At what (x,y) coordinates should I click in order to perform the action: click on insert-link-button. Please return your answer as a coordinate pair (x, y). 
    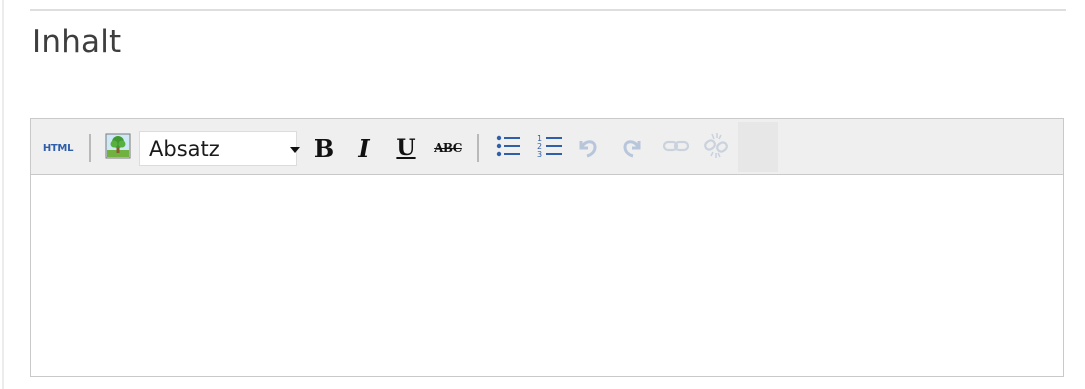
    Looking at the image, I should click on (676, 148).